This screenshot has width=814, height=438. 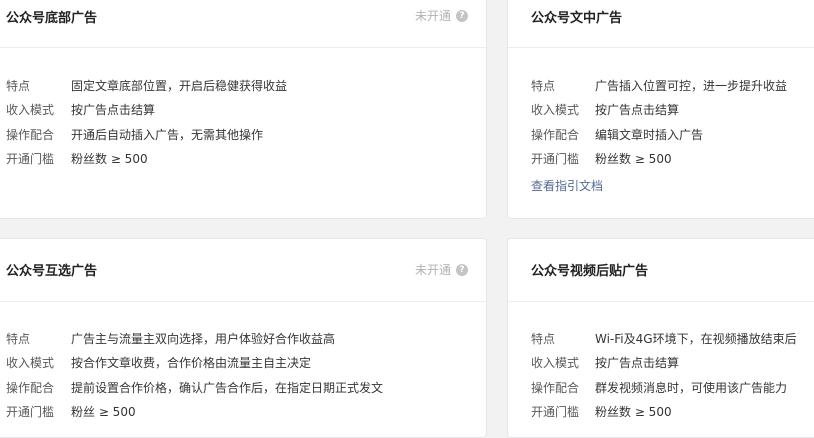 I want to click on detail-row-operation: 操作配合 提前设置合作价格，确认广告合作后，在指定日期正式发文, so click(x=243, y=387).